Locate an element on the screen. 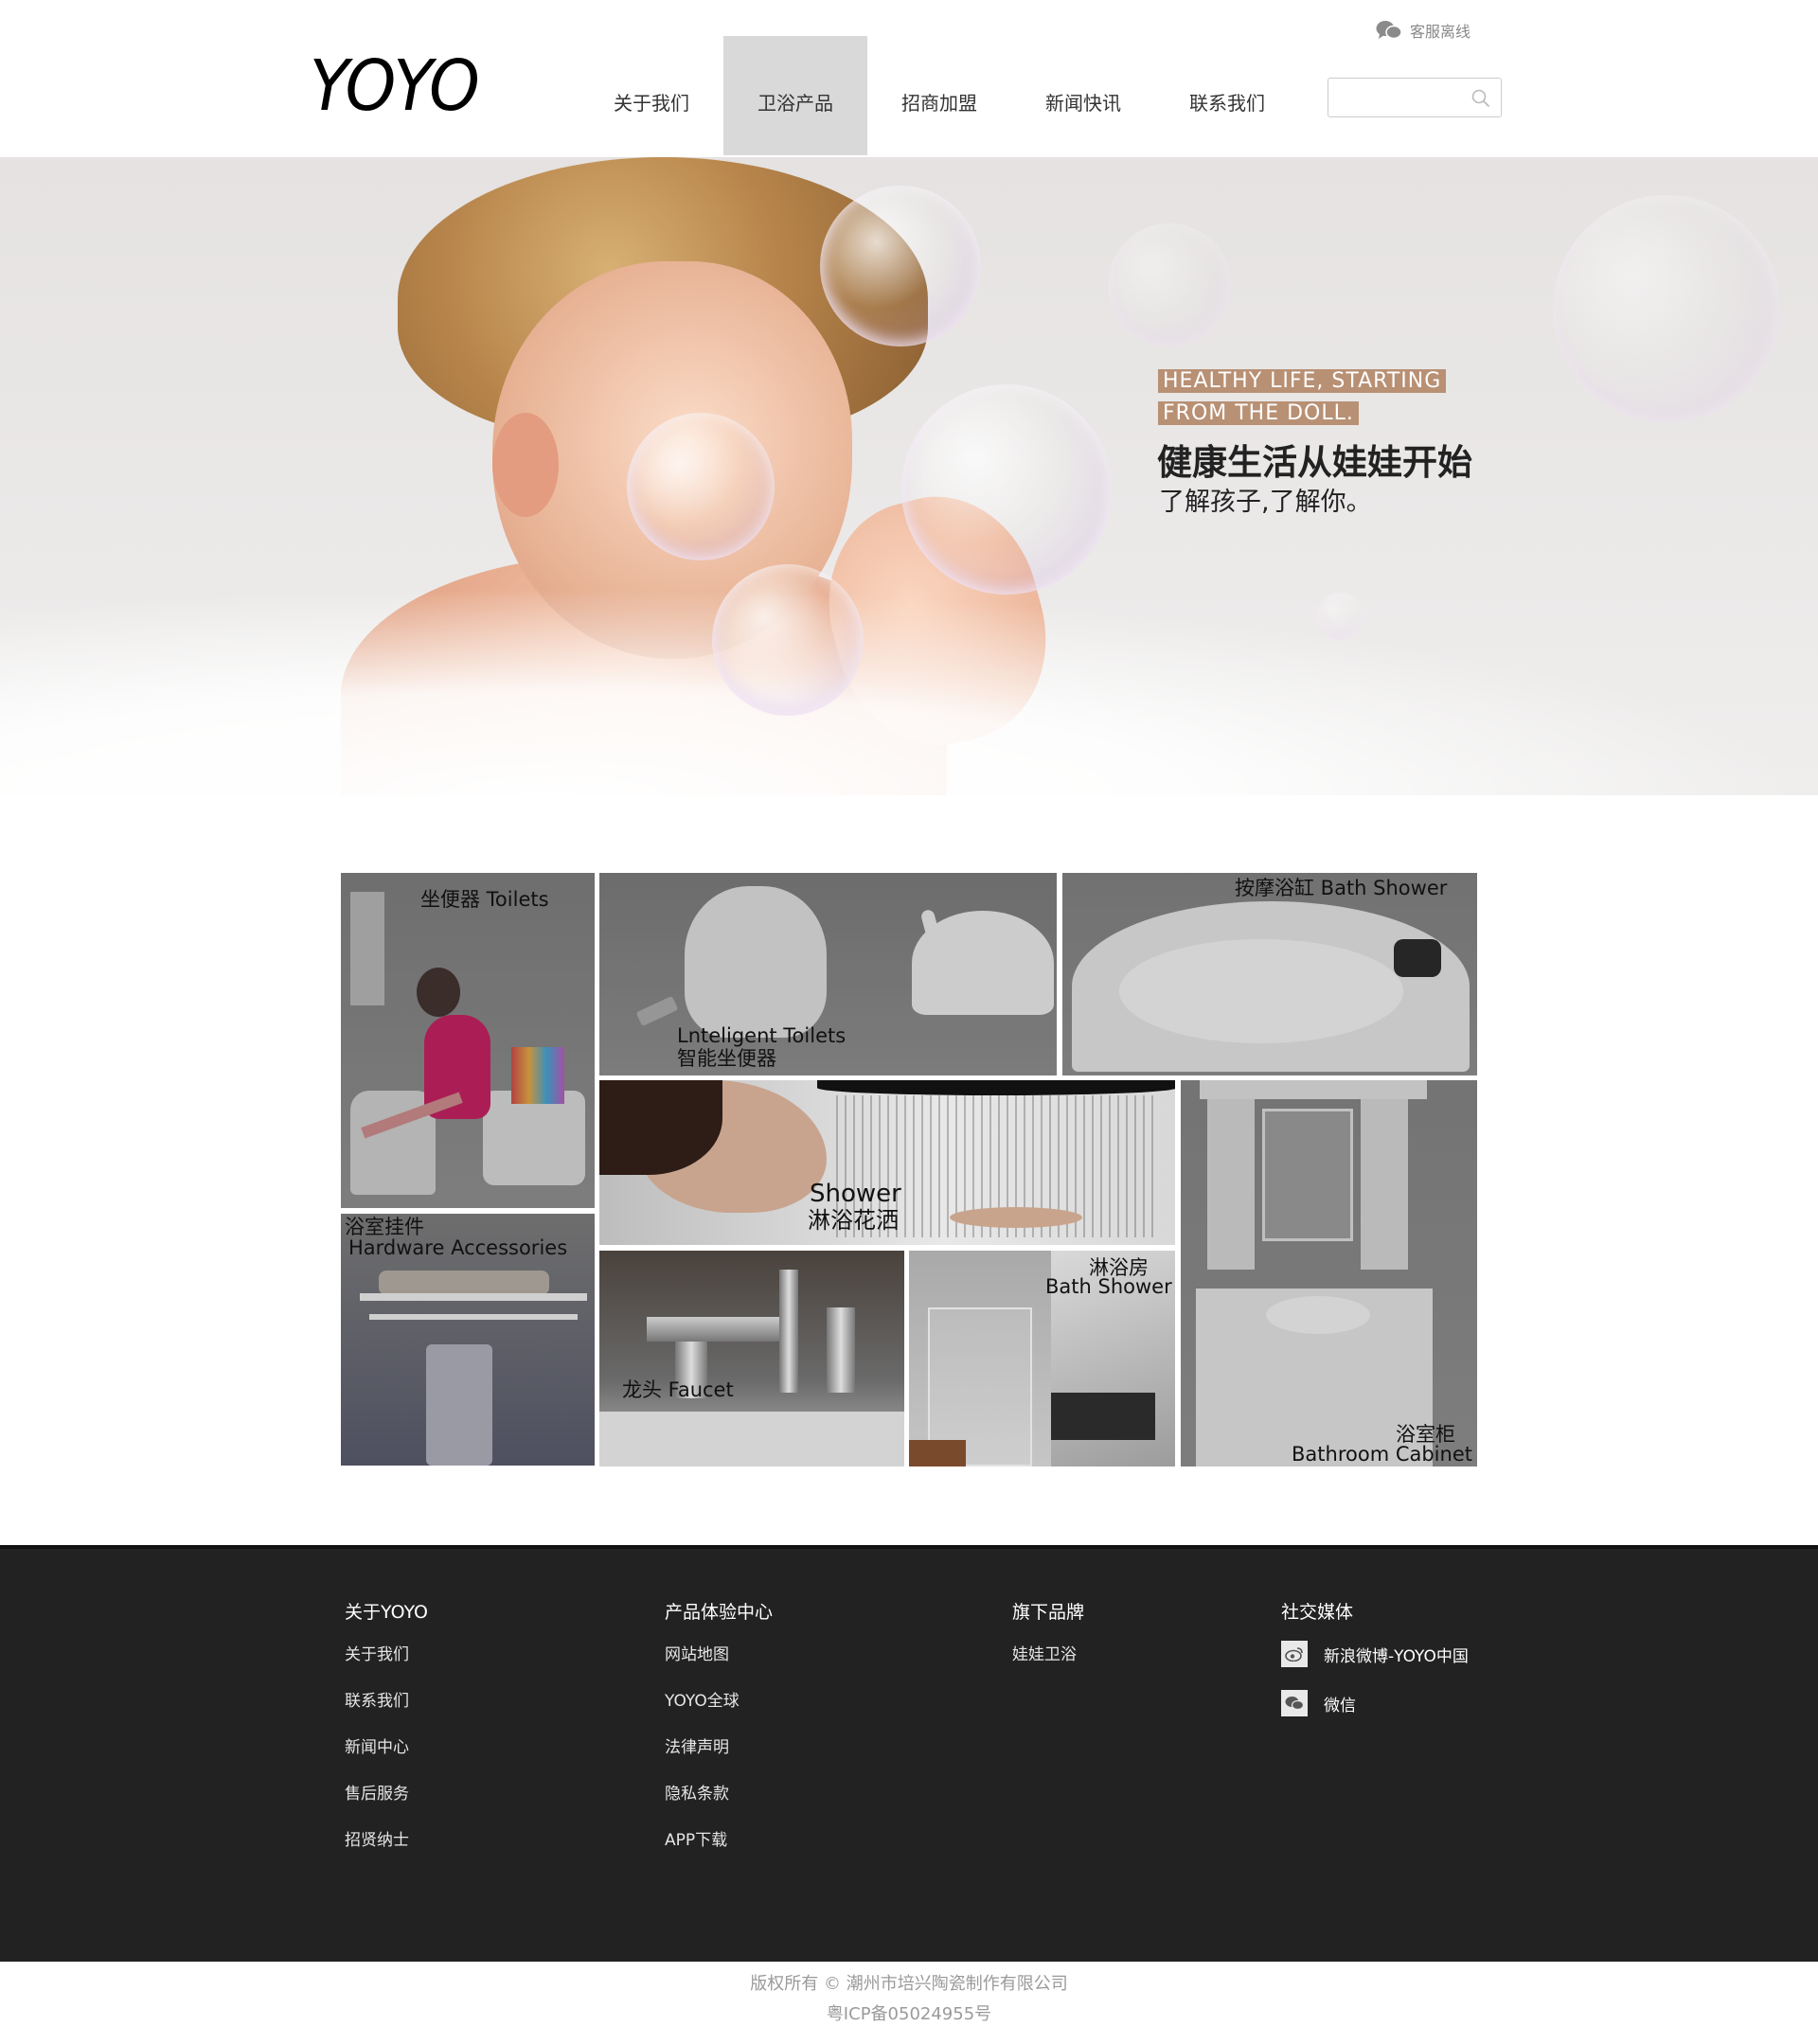 Image resolution: width=1818 pixels, height=2044 pixels. product-tile-bathroom-cabinet: 浴室柜 Bathroom Cabinet is located at coordinates (1329, 1273).